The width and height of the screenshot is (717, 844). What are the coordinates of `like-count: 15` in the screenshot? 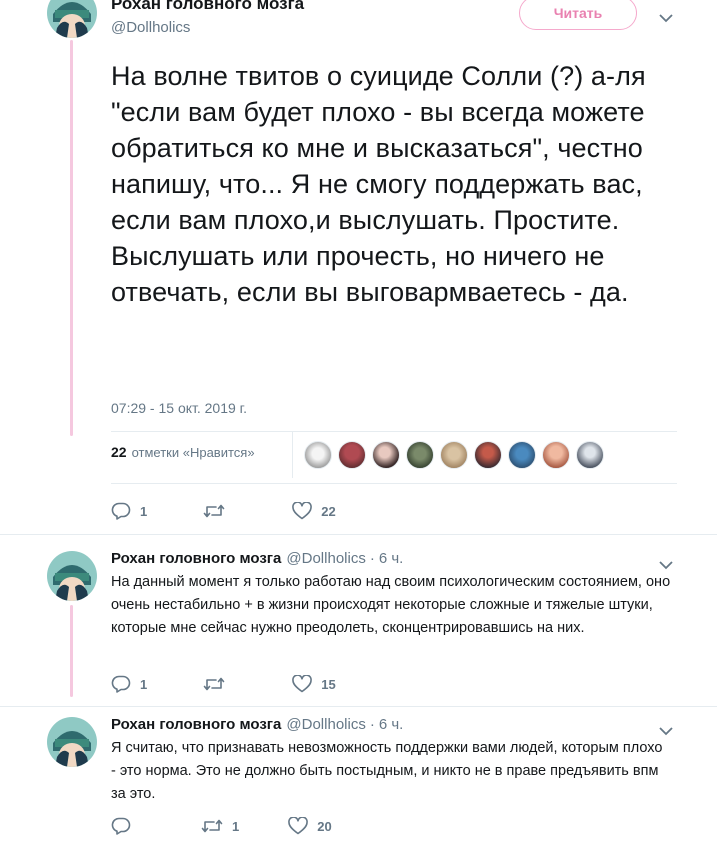 It's located at (328, 684).